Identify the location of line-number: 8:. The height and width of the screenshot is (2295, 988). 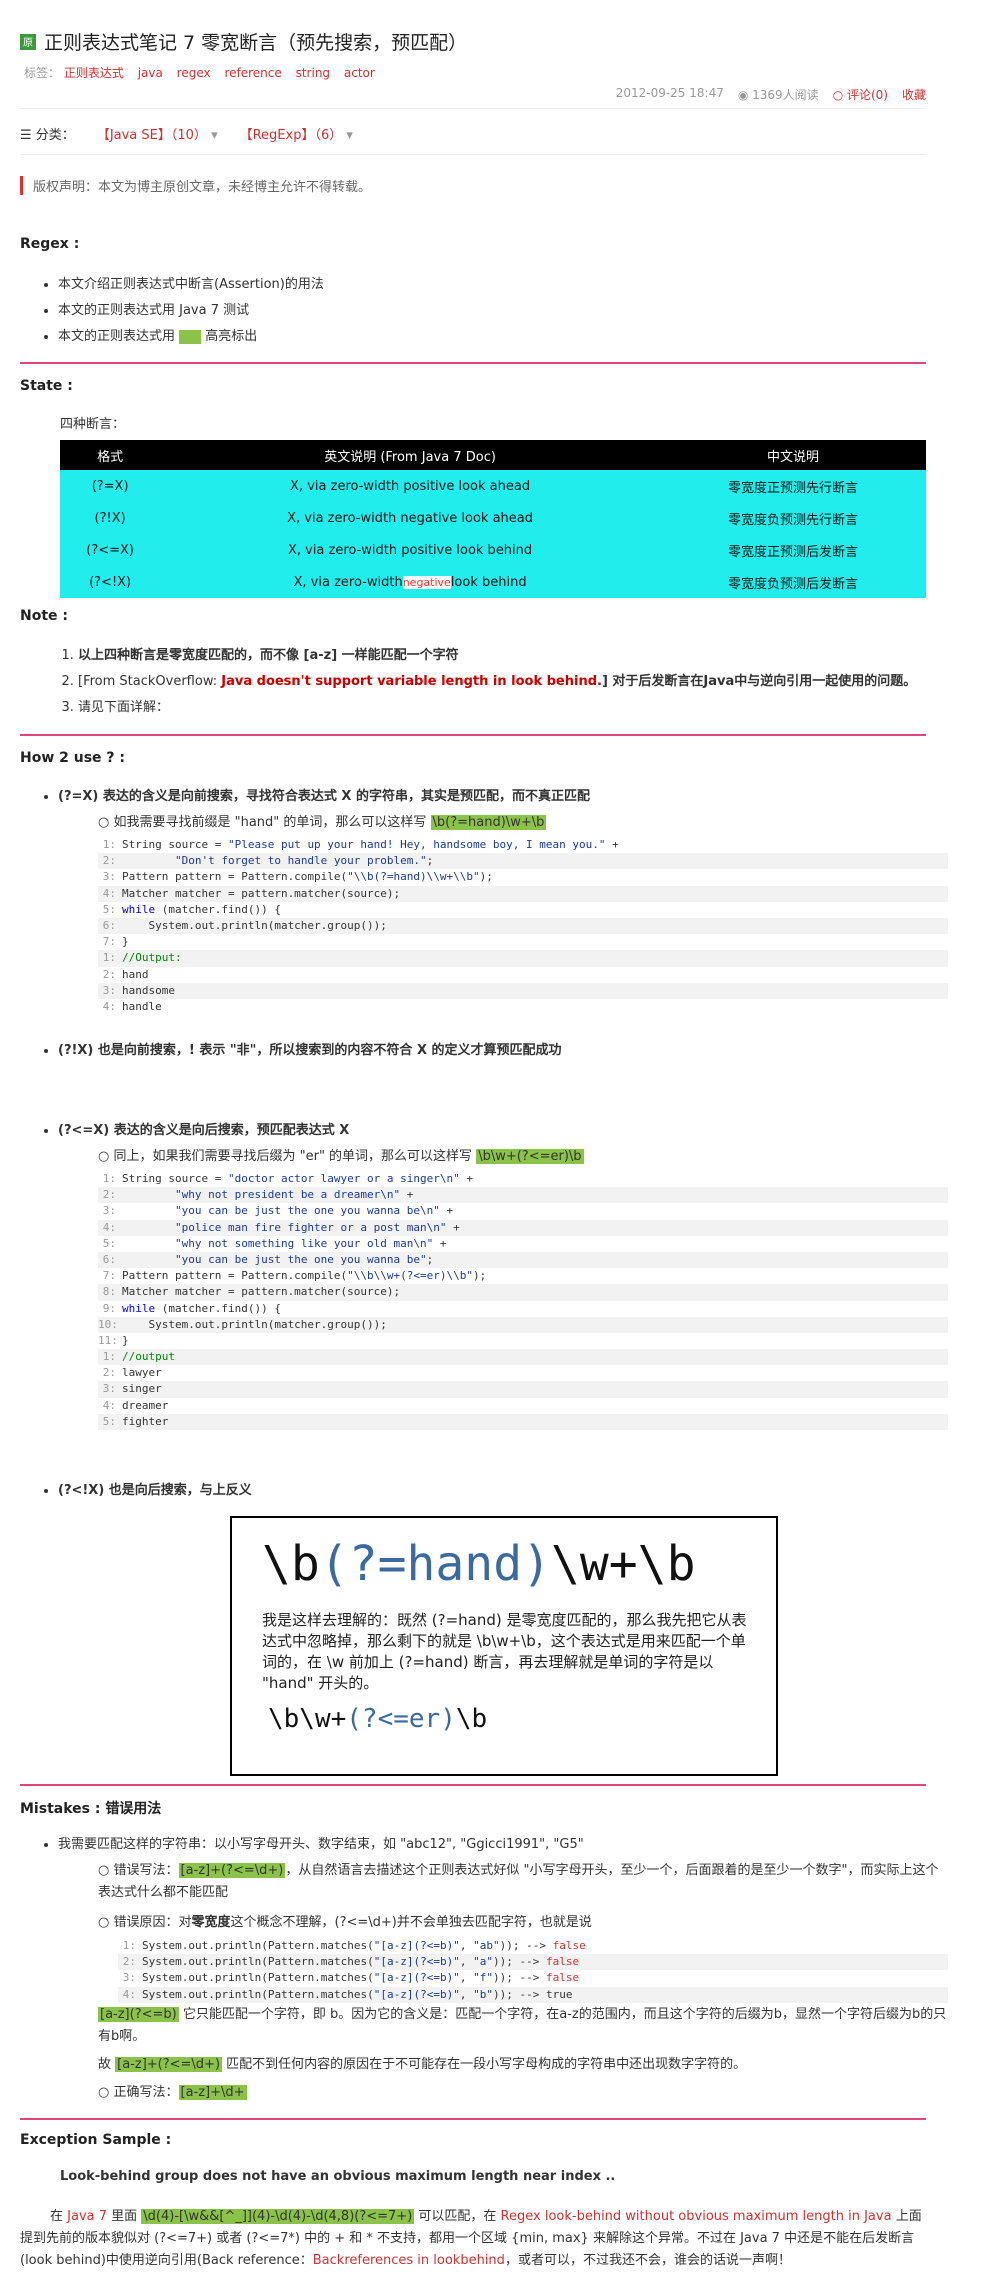
(109, 1292).